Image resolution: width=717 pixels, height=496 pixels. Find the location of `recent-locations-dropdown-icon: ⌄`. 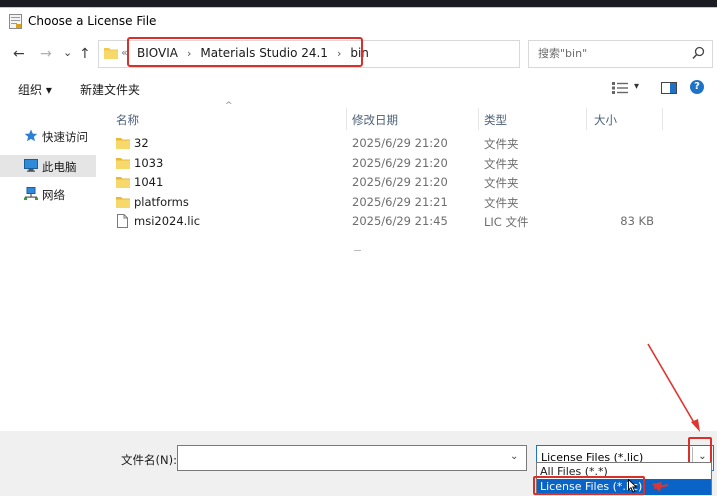

recent-locations-dropdown-icon: ⌄ is located at coordinates (67, 53).